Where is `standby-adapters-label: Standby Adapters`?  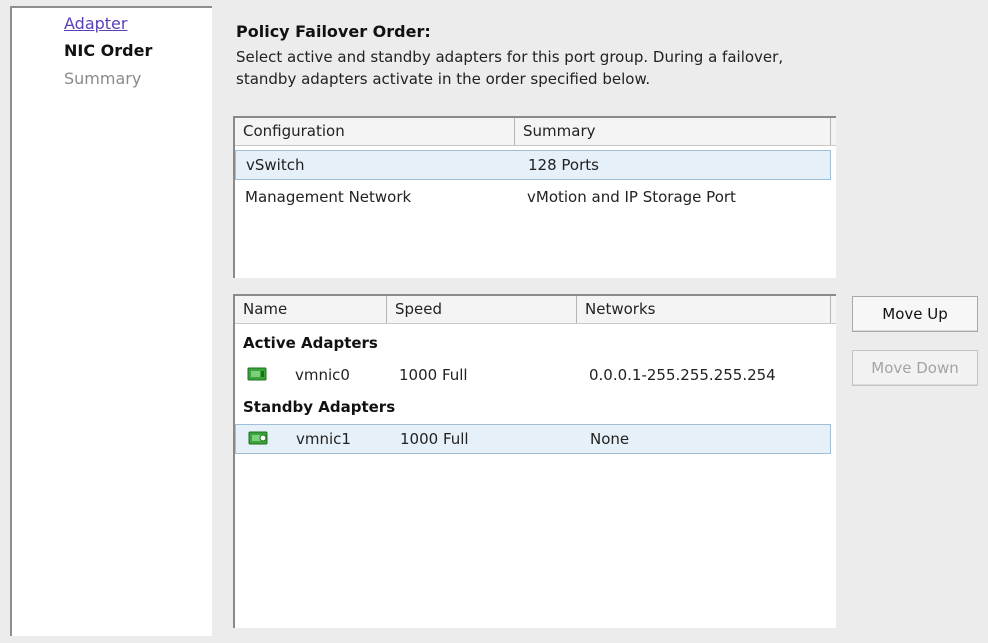
standby-adapters-label: Standby Adapters is located at coordinates (319, 407).